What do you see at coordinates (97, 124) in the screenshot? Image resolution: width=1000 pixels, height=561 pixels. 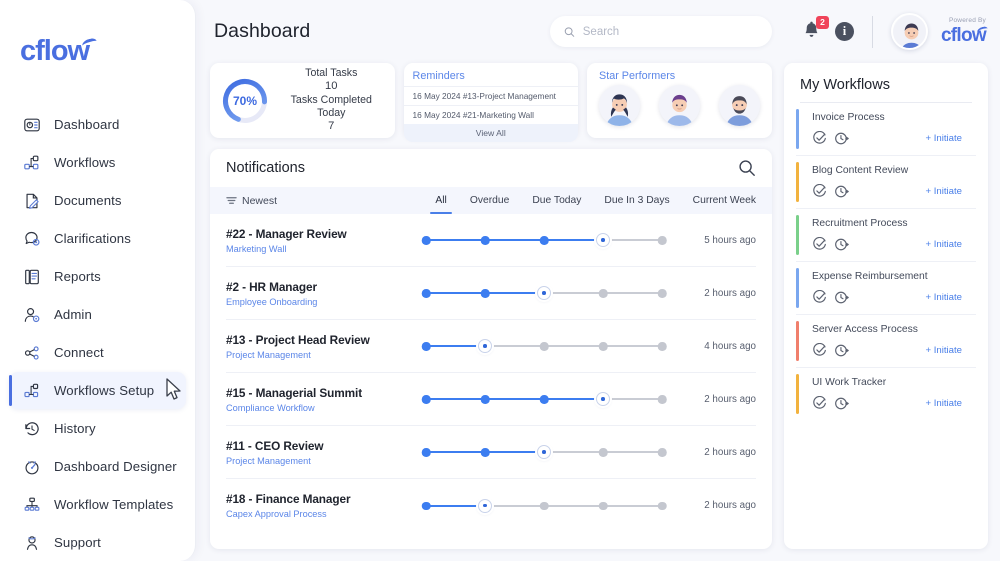 I see `sidebar-item-dashboard: Dashboard` at bounding box center [97, 124].